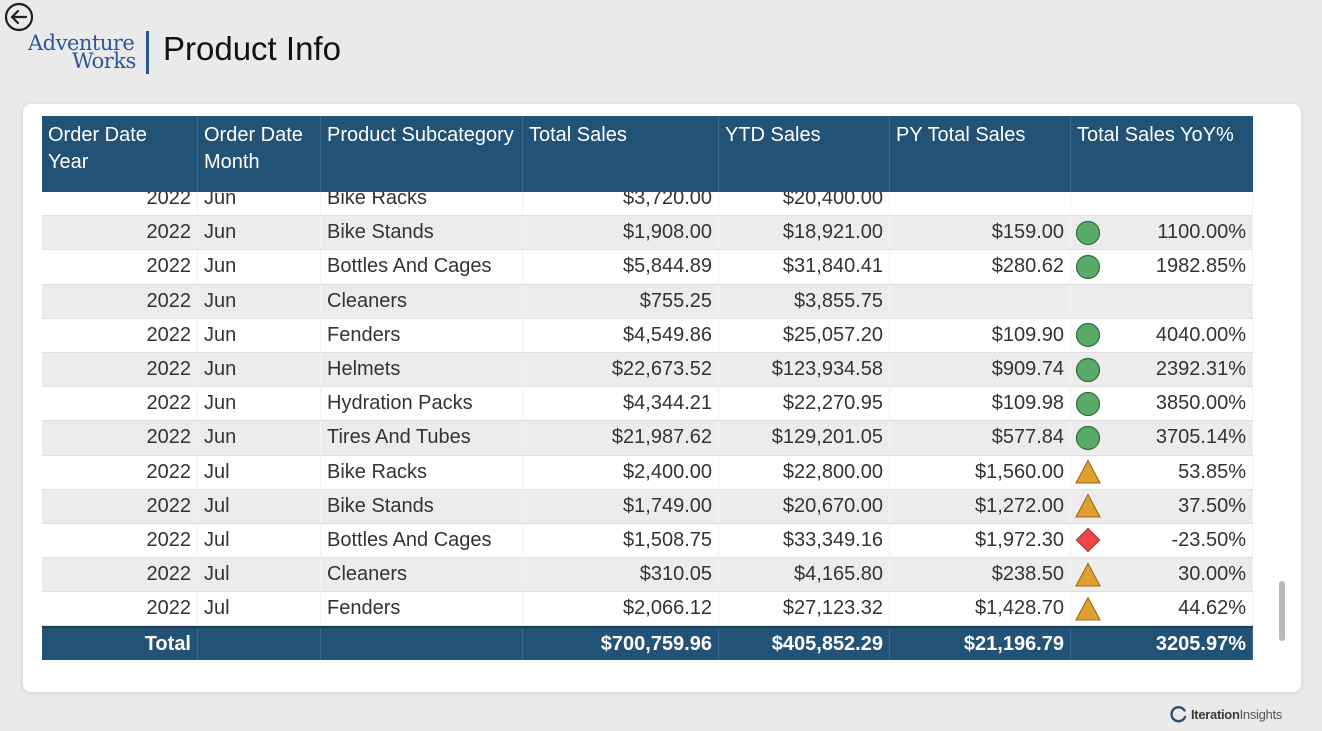 This screenshot has height=731, width=1322. I want to click on cell-yoy: 37.50%, so click(1162, 506).